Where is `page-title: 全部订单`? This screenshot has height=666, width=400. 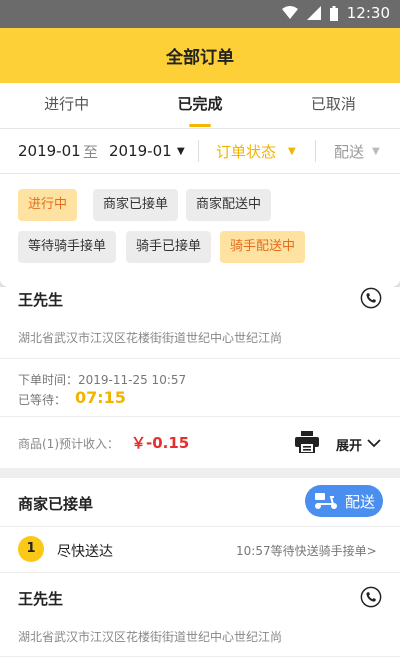
page-title: 全部订单 is located at coordinates (200, 58).